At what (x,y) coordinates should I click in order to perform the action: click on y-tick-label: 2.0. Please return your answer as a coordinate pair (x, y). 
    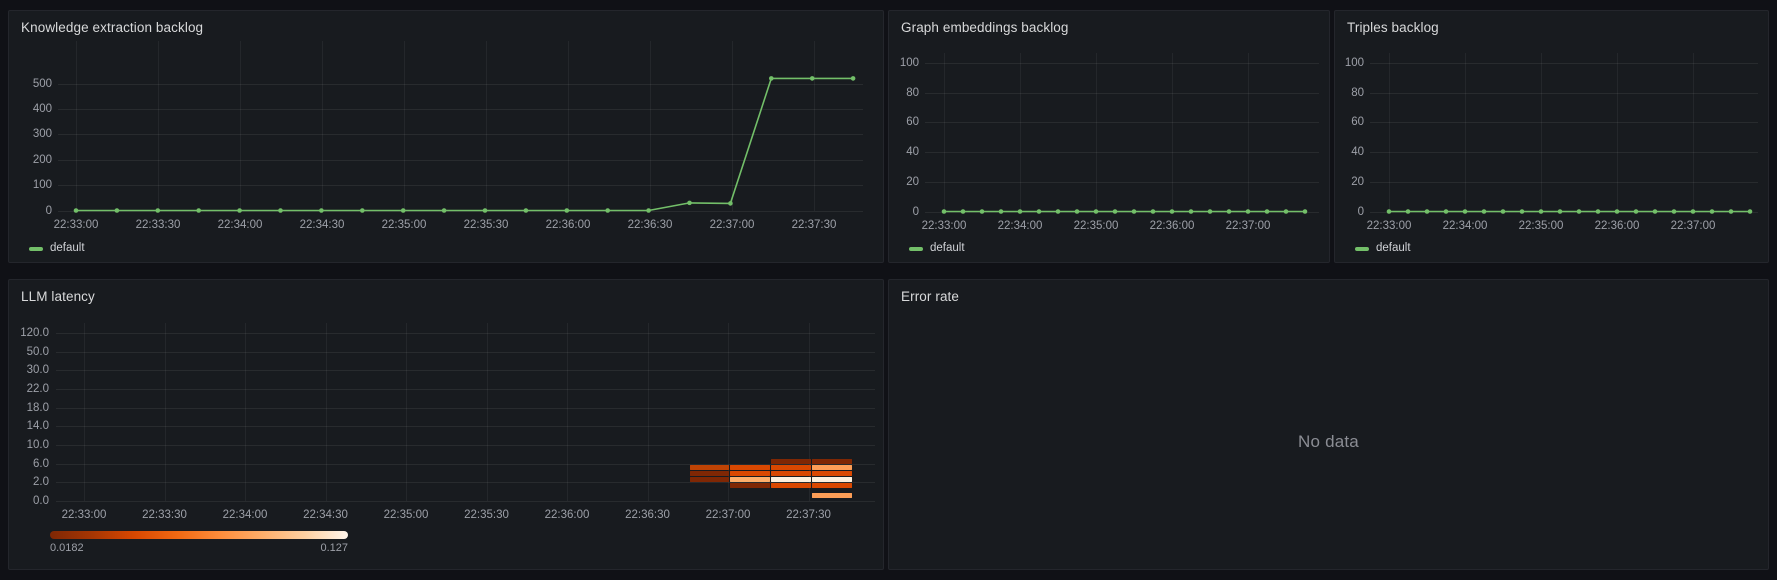
    Looking at the image, I should click on (41, 482).